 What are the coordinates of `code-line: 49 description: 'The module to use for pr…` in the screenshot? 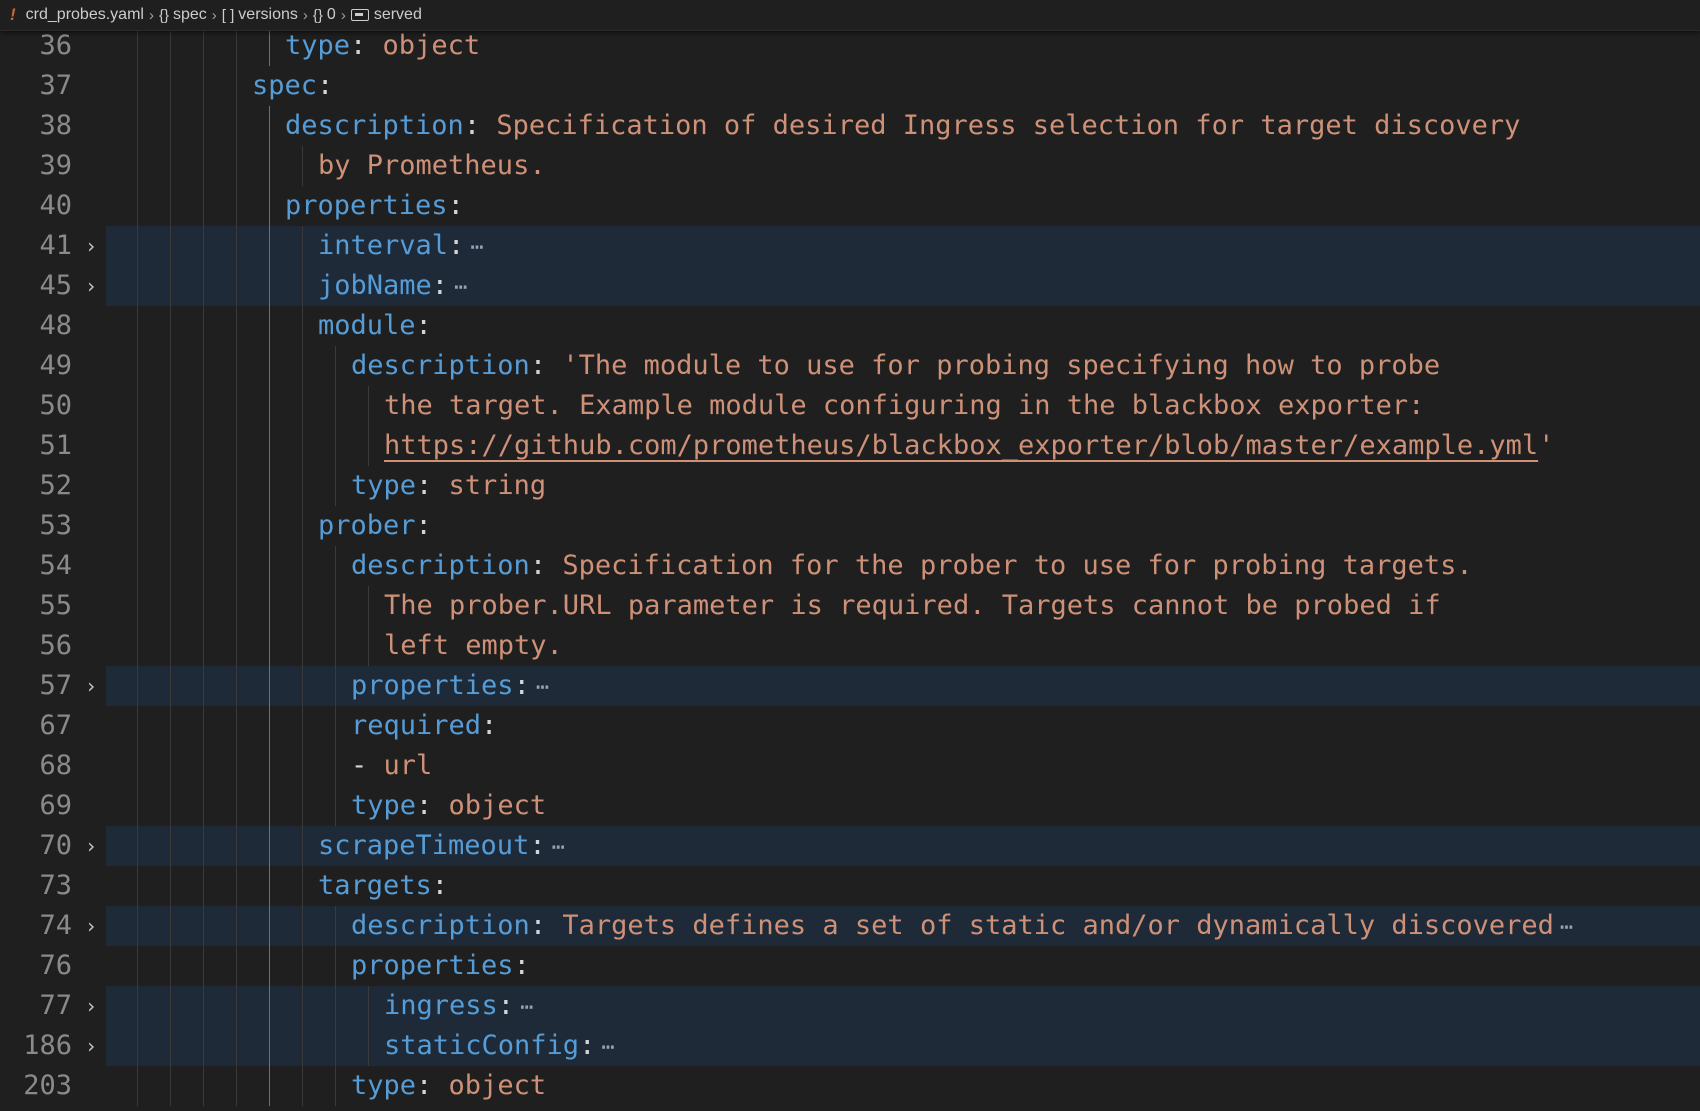 It's located at (850, 366).